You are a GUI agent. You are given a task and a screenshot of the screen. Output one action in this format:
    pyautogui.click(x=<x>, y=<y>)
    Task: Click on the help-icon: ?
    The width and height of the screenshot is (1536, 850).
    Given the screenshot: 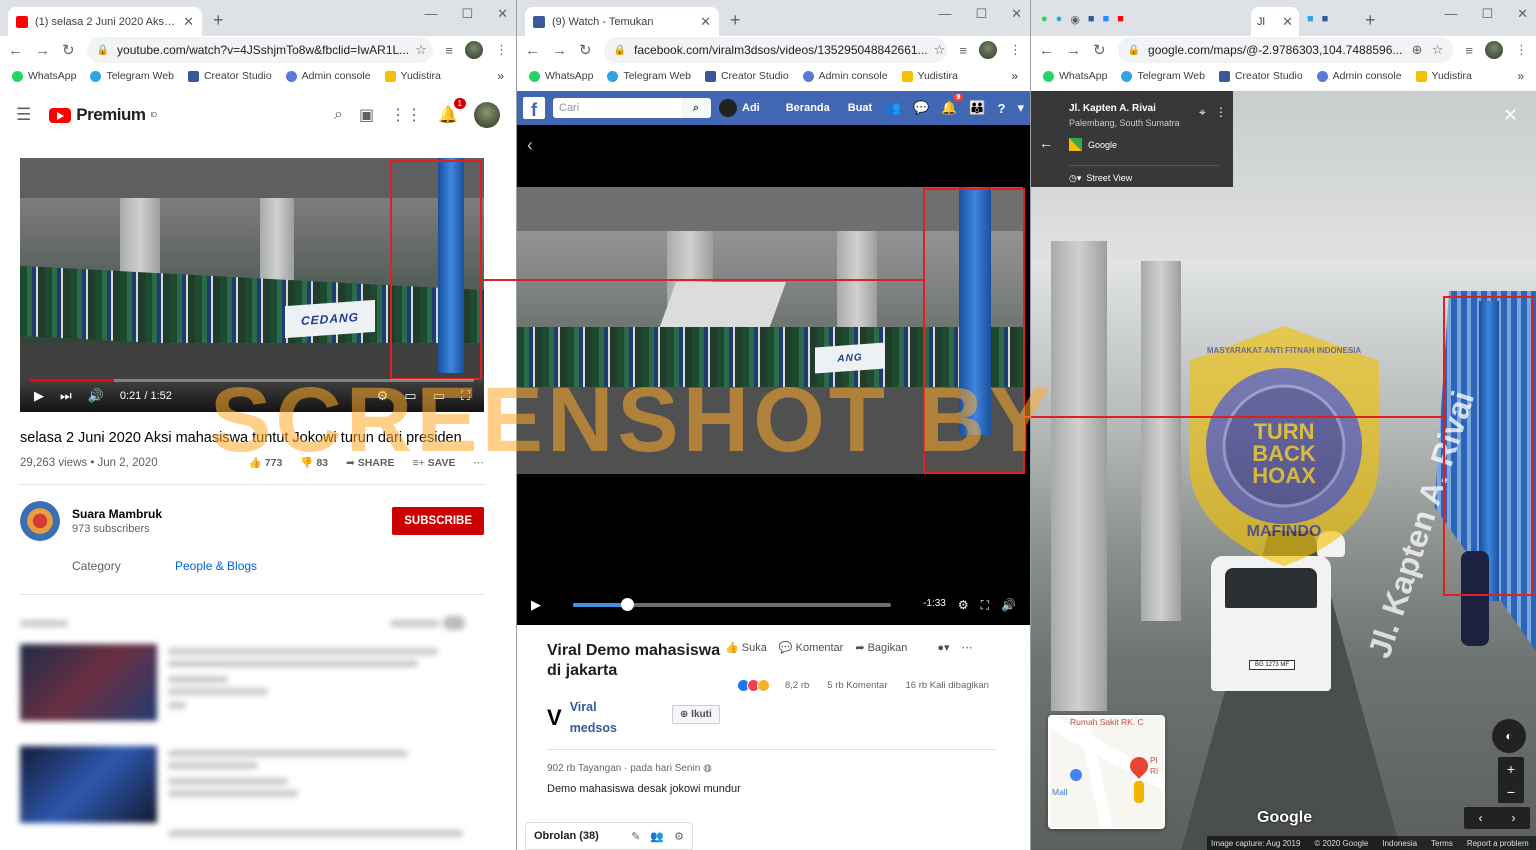 What is the action you would take?
    pyautogui.click(x=1002, y=108)
    